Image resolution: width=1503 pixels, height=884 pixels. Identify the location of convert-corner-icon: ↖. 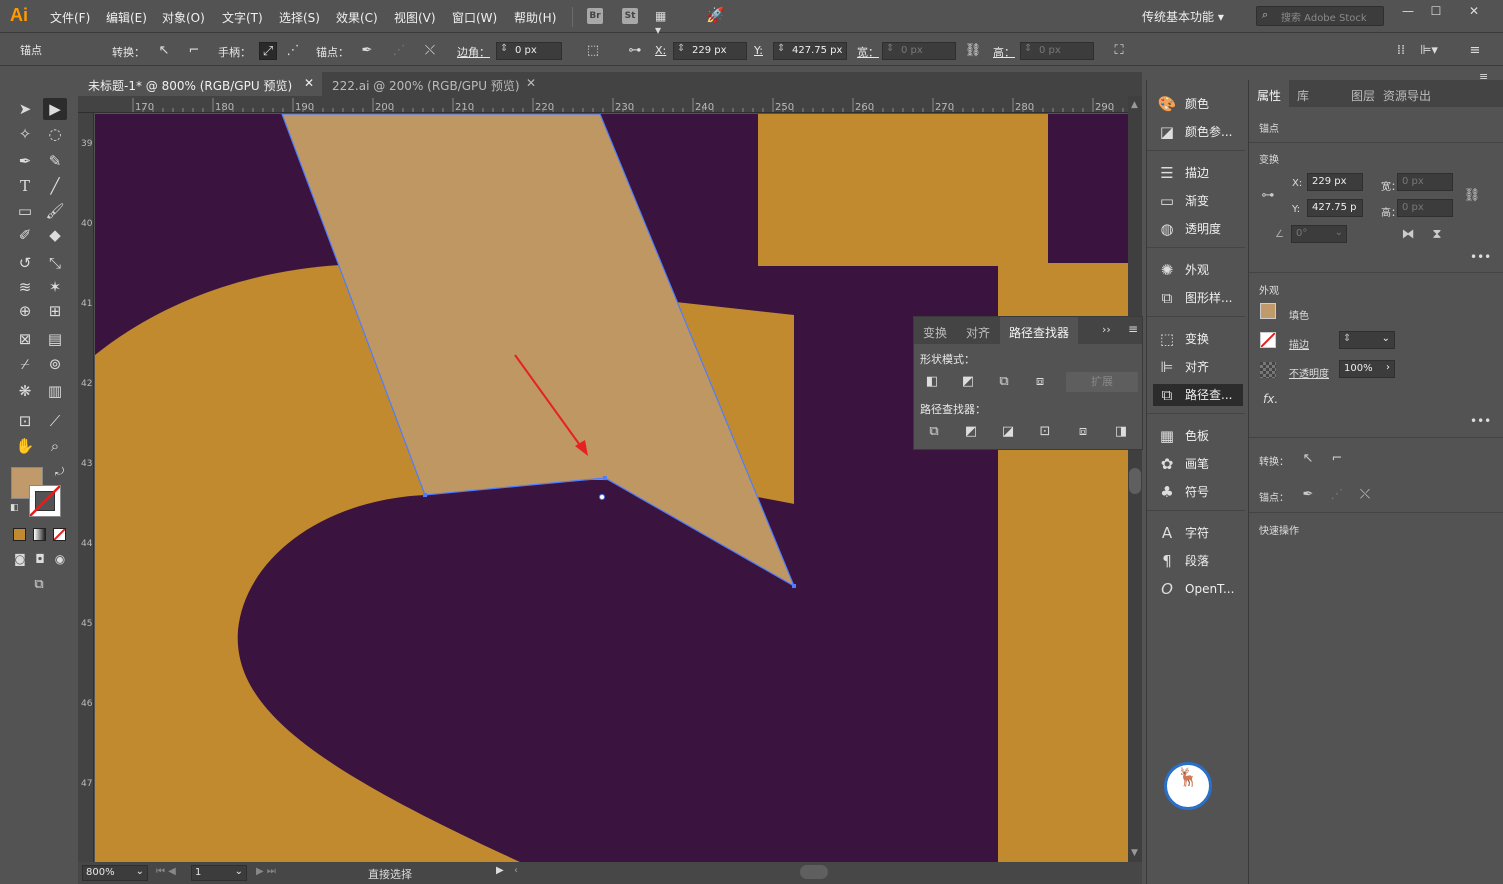
(1308, 459).